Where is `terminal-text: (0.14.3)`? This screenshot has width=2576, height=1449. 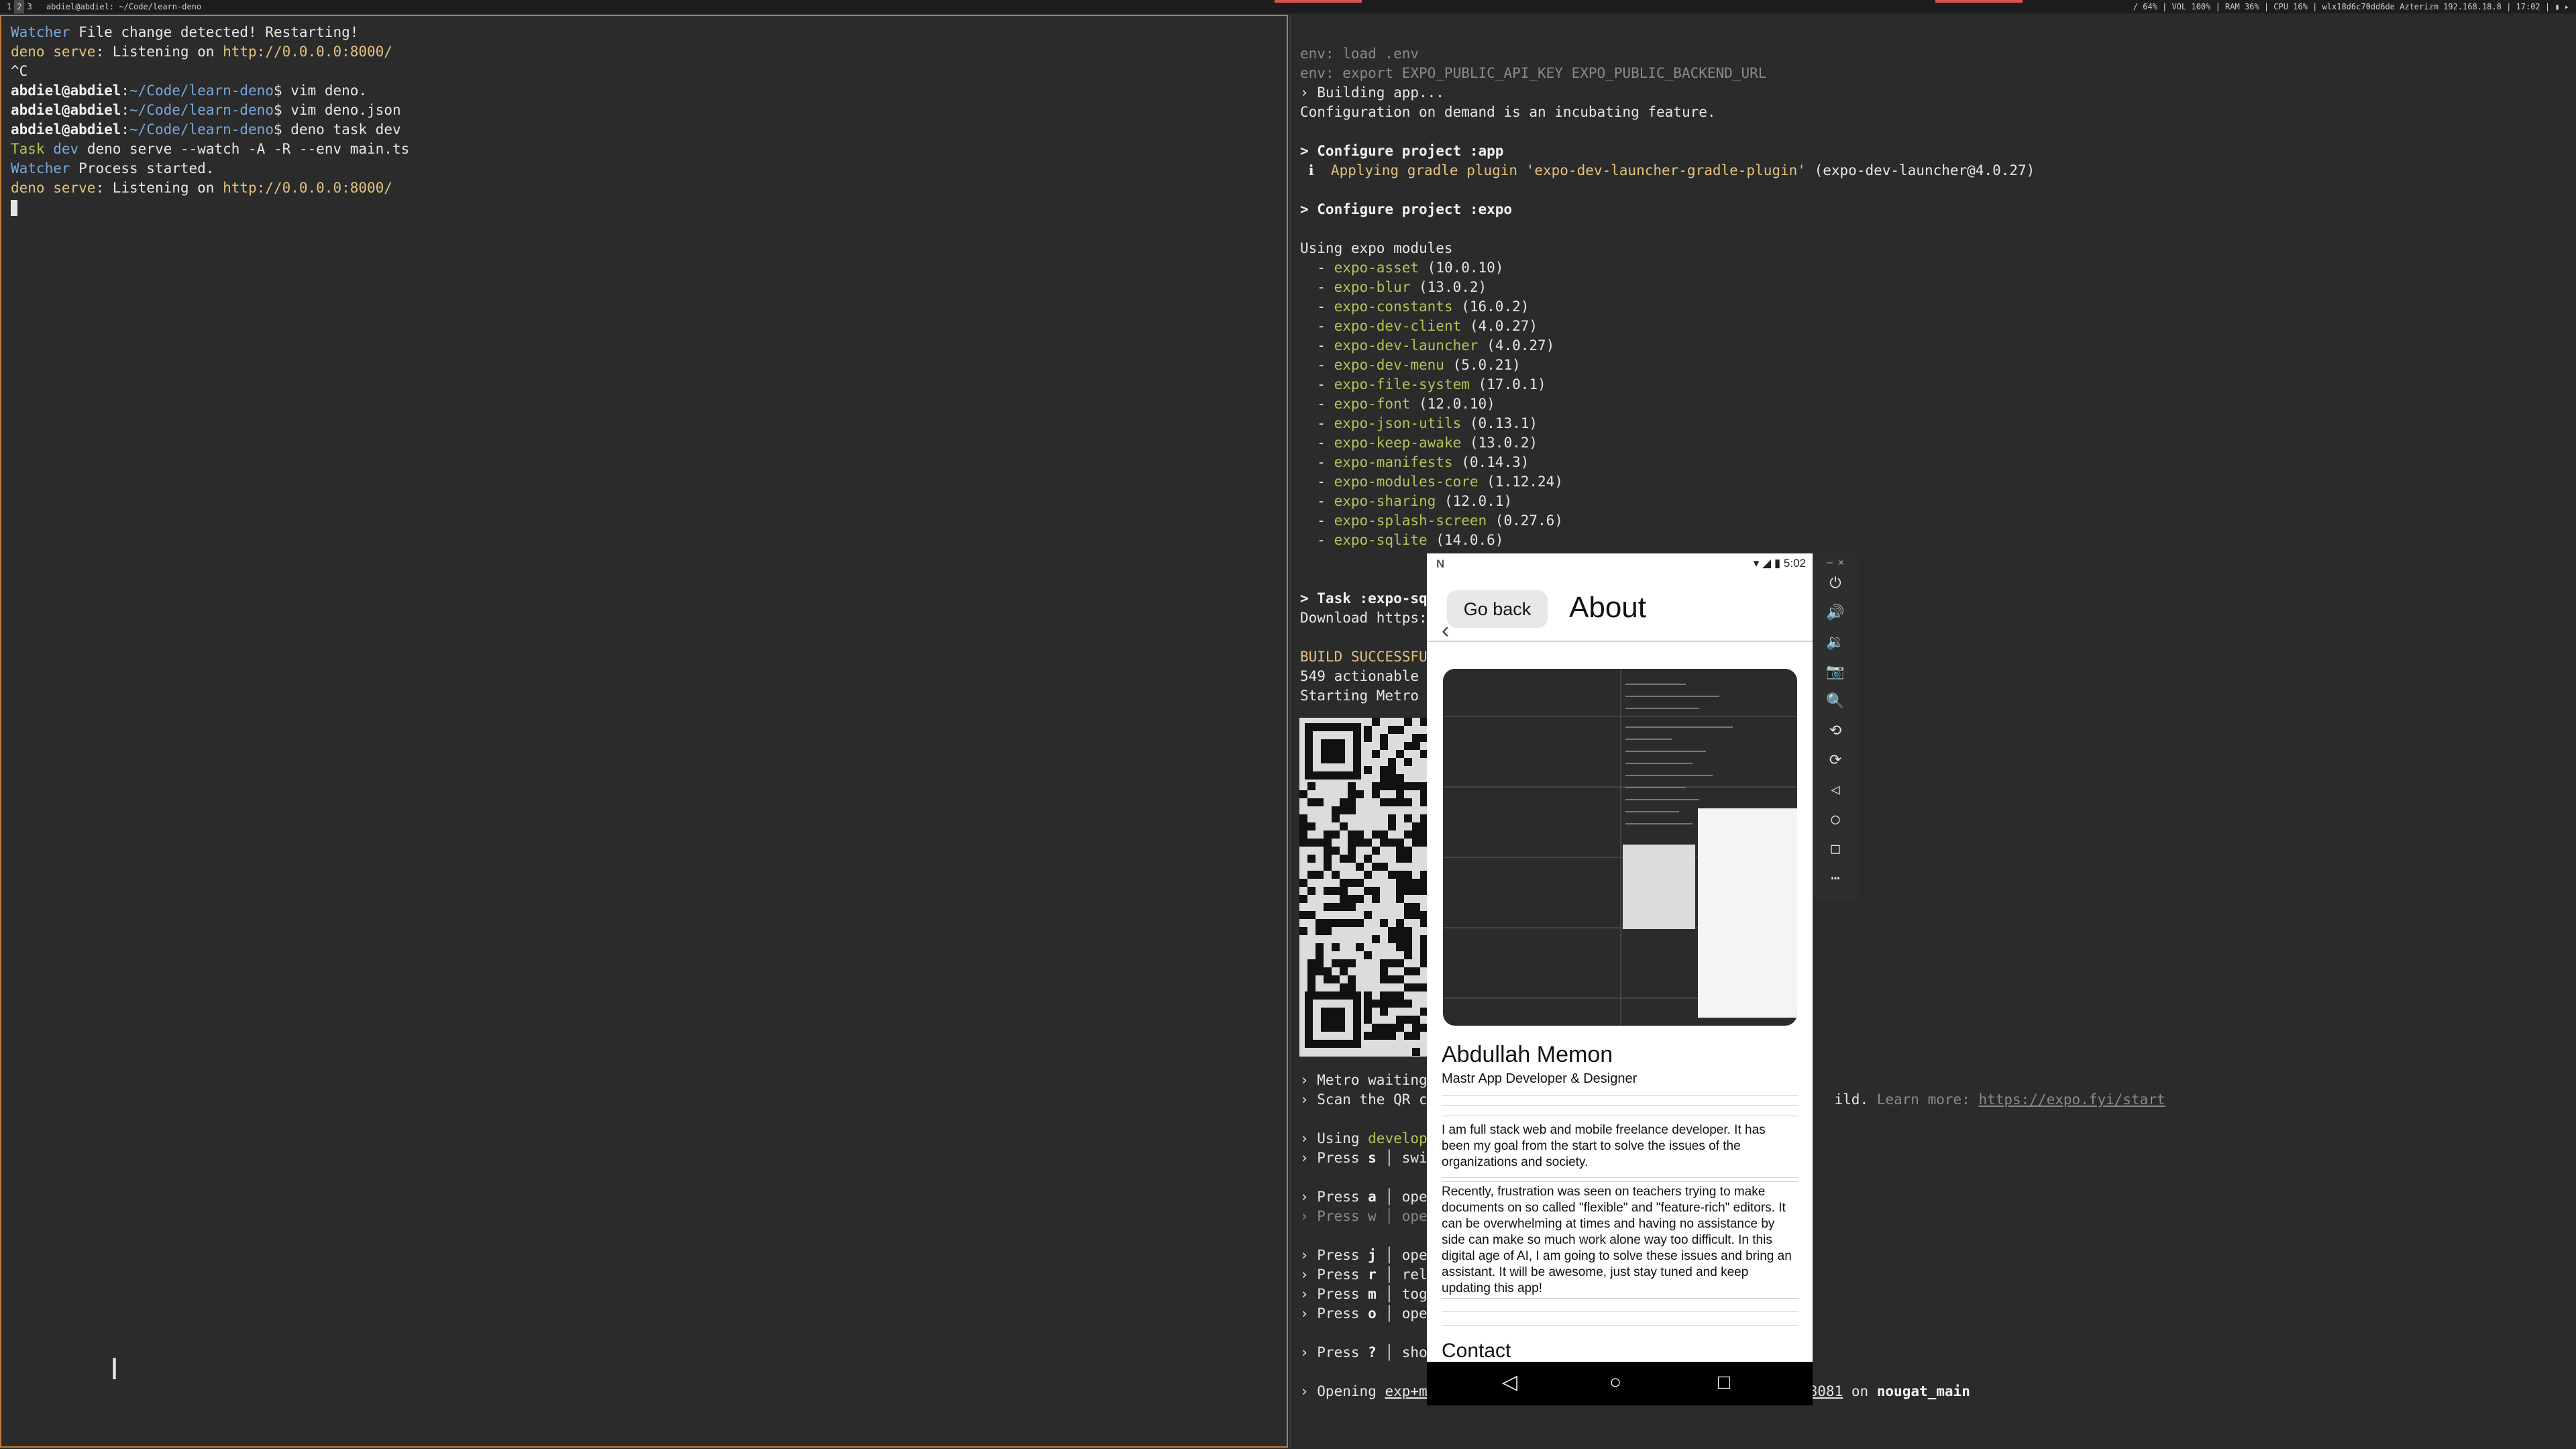
terminal-text: (0.14.3) is located at coordinates (1490, 462).